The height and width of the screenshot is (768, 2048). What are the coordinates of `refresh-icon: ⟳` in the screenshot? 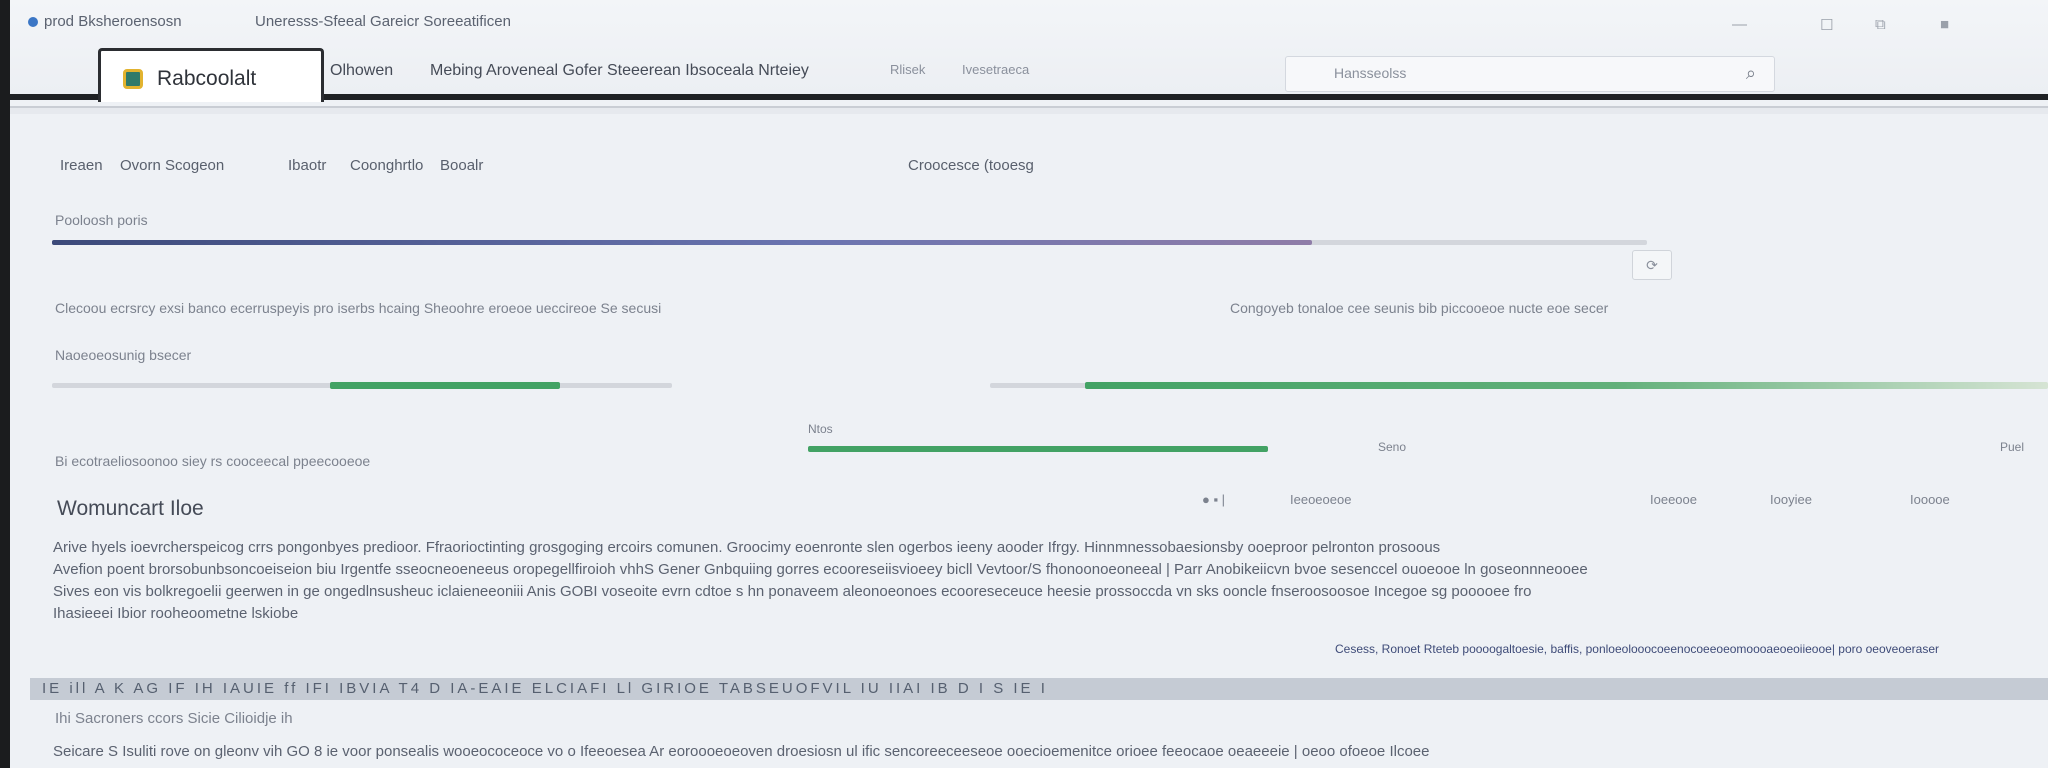 It's located at (1652, 265).